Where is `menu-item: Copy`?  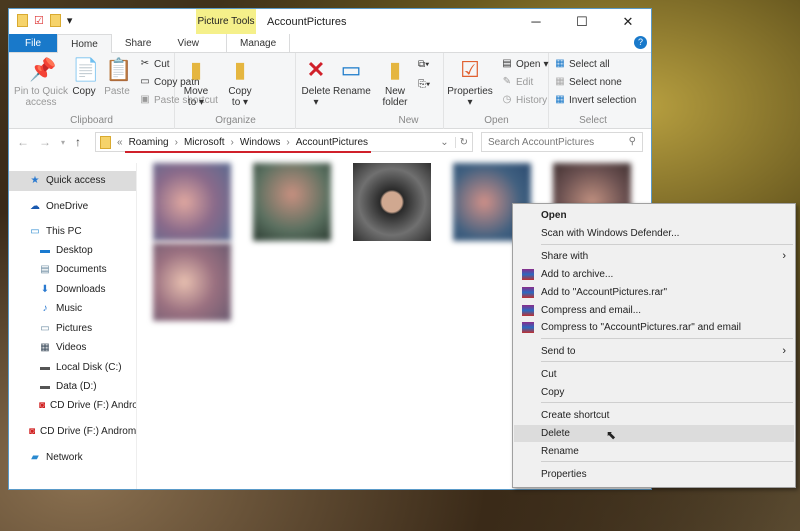 menu-item: Copy is located at coordinates (654, 392).